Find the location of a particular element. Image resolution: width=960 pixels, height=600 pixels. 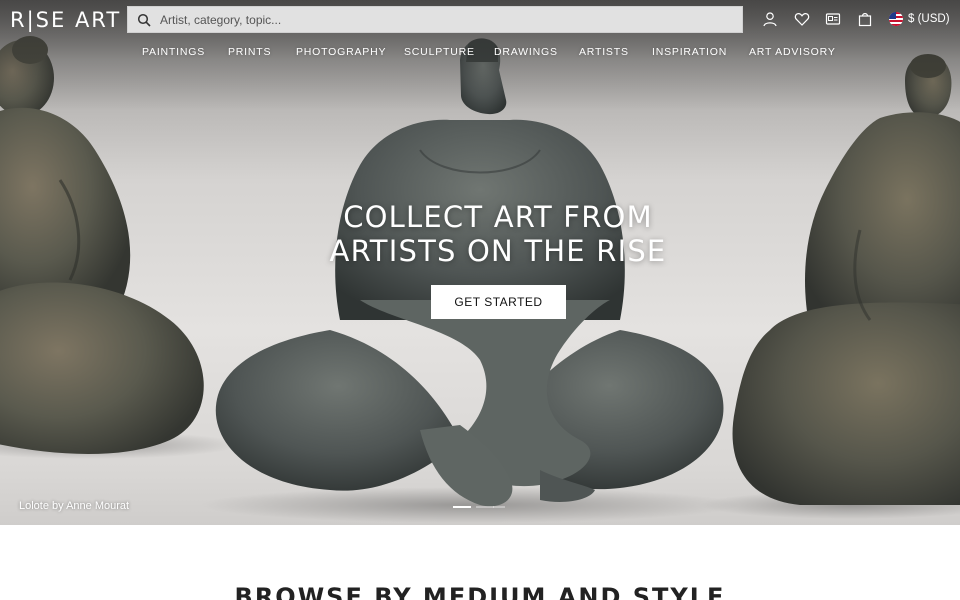

search-icon is located at coordinates (144, 20).